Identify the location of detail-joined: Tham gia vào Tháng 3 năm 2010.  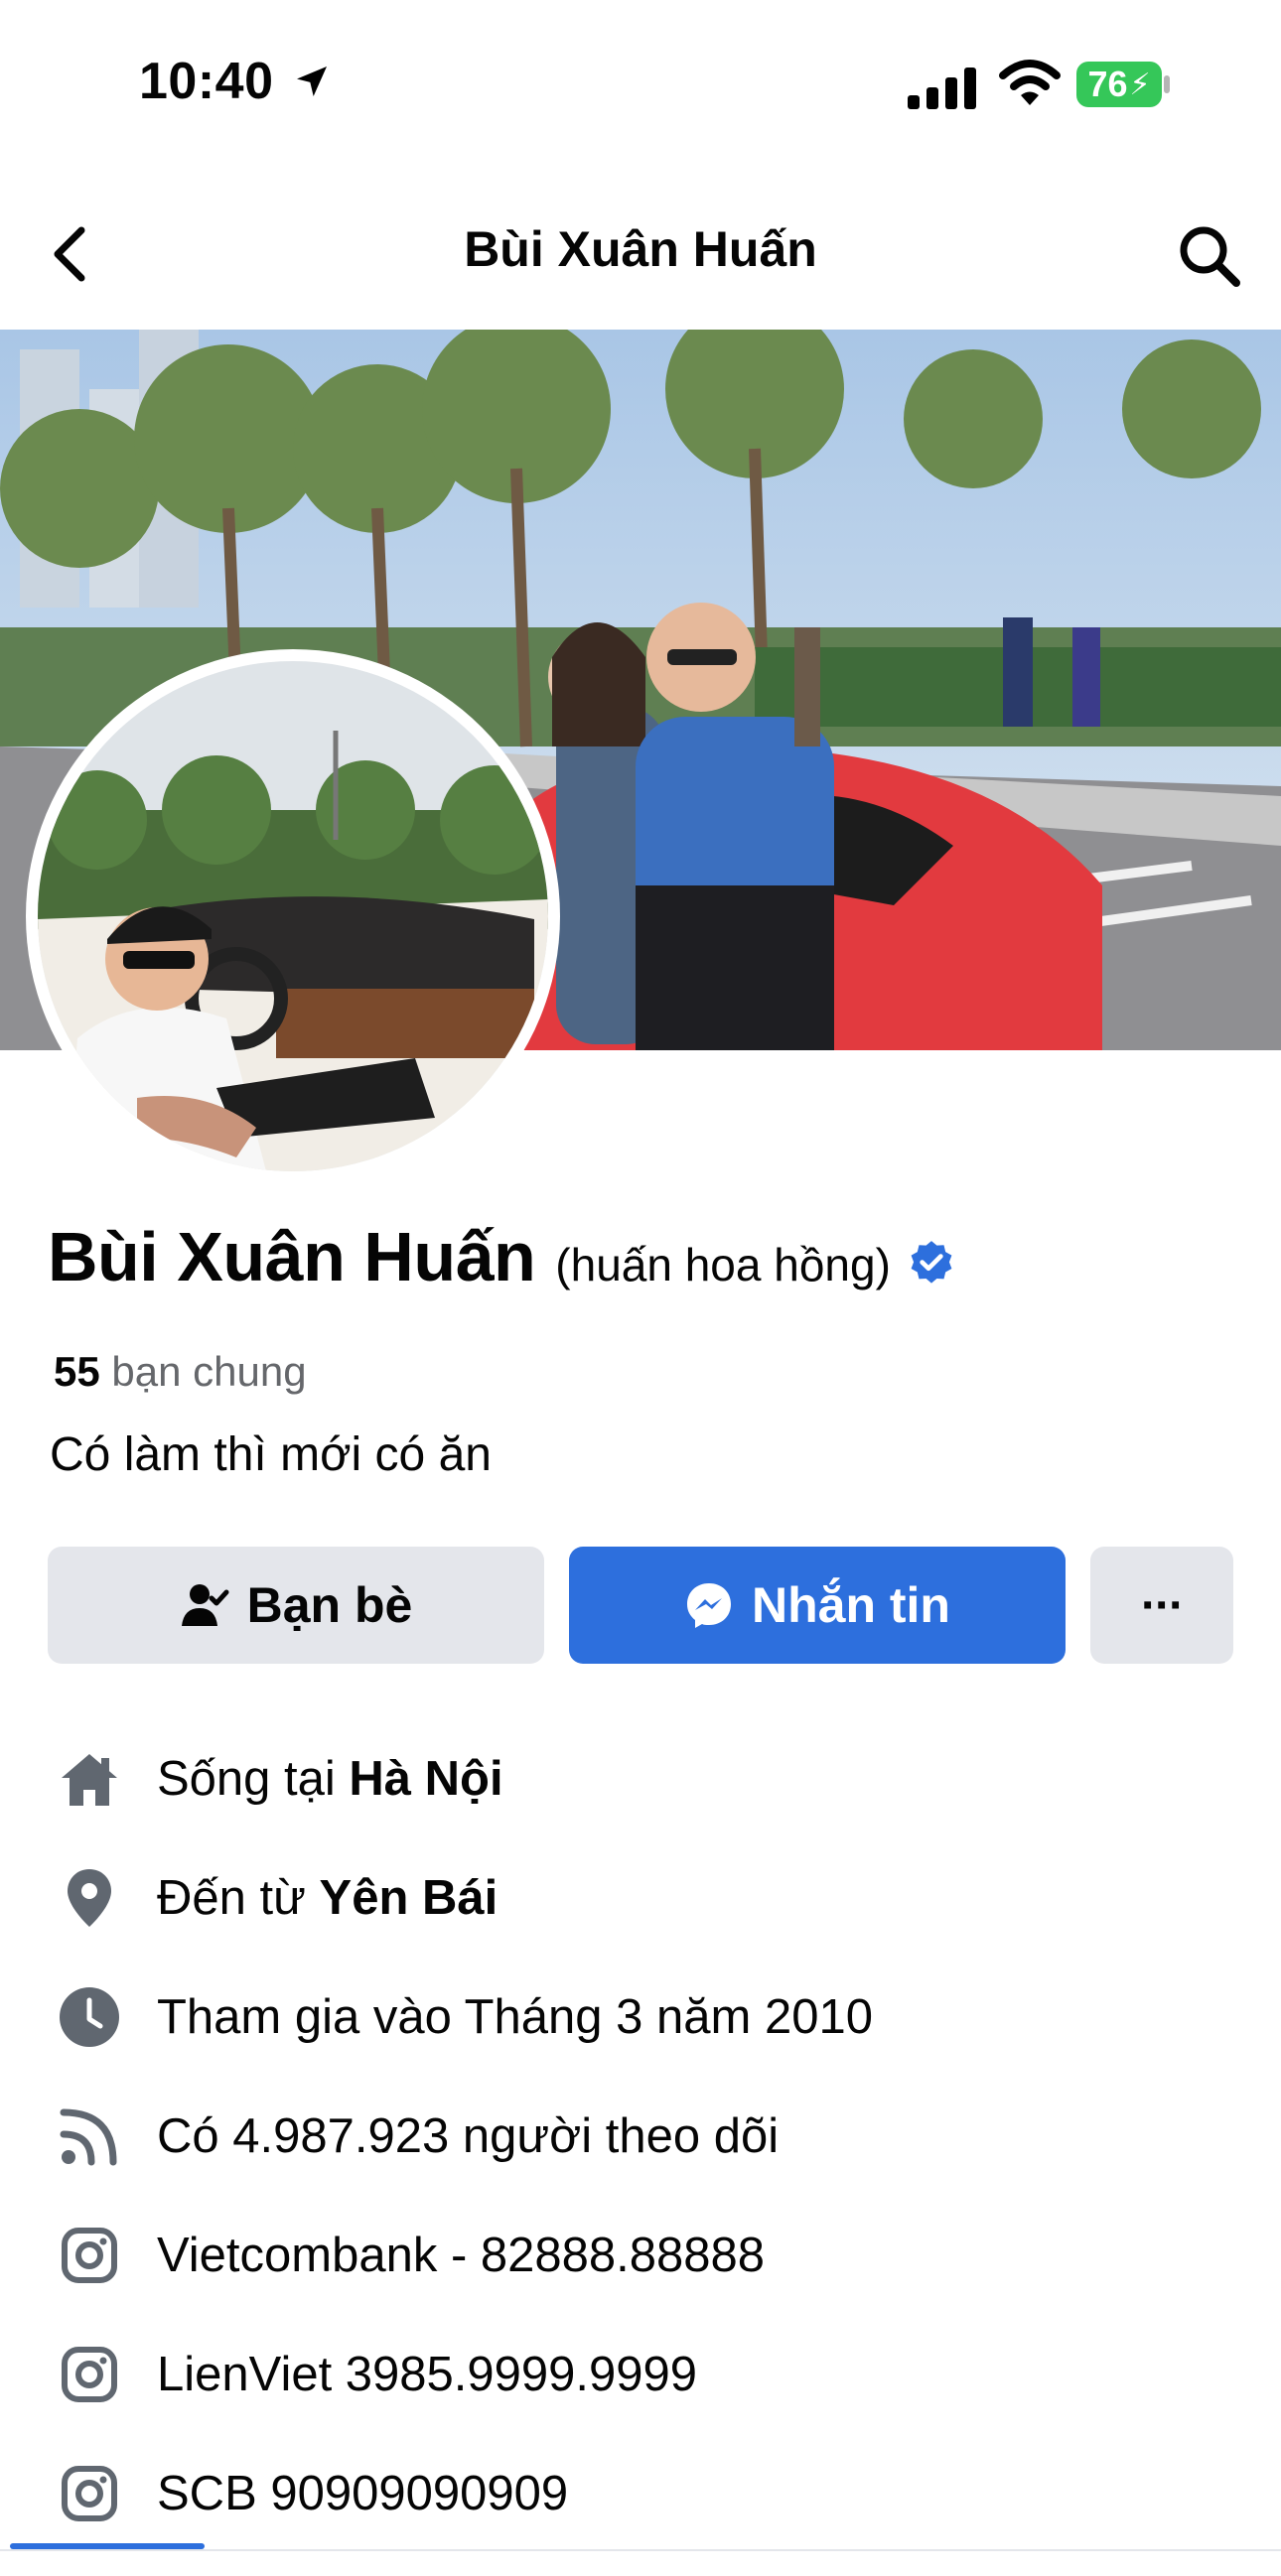
(651, 2017).